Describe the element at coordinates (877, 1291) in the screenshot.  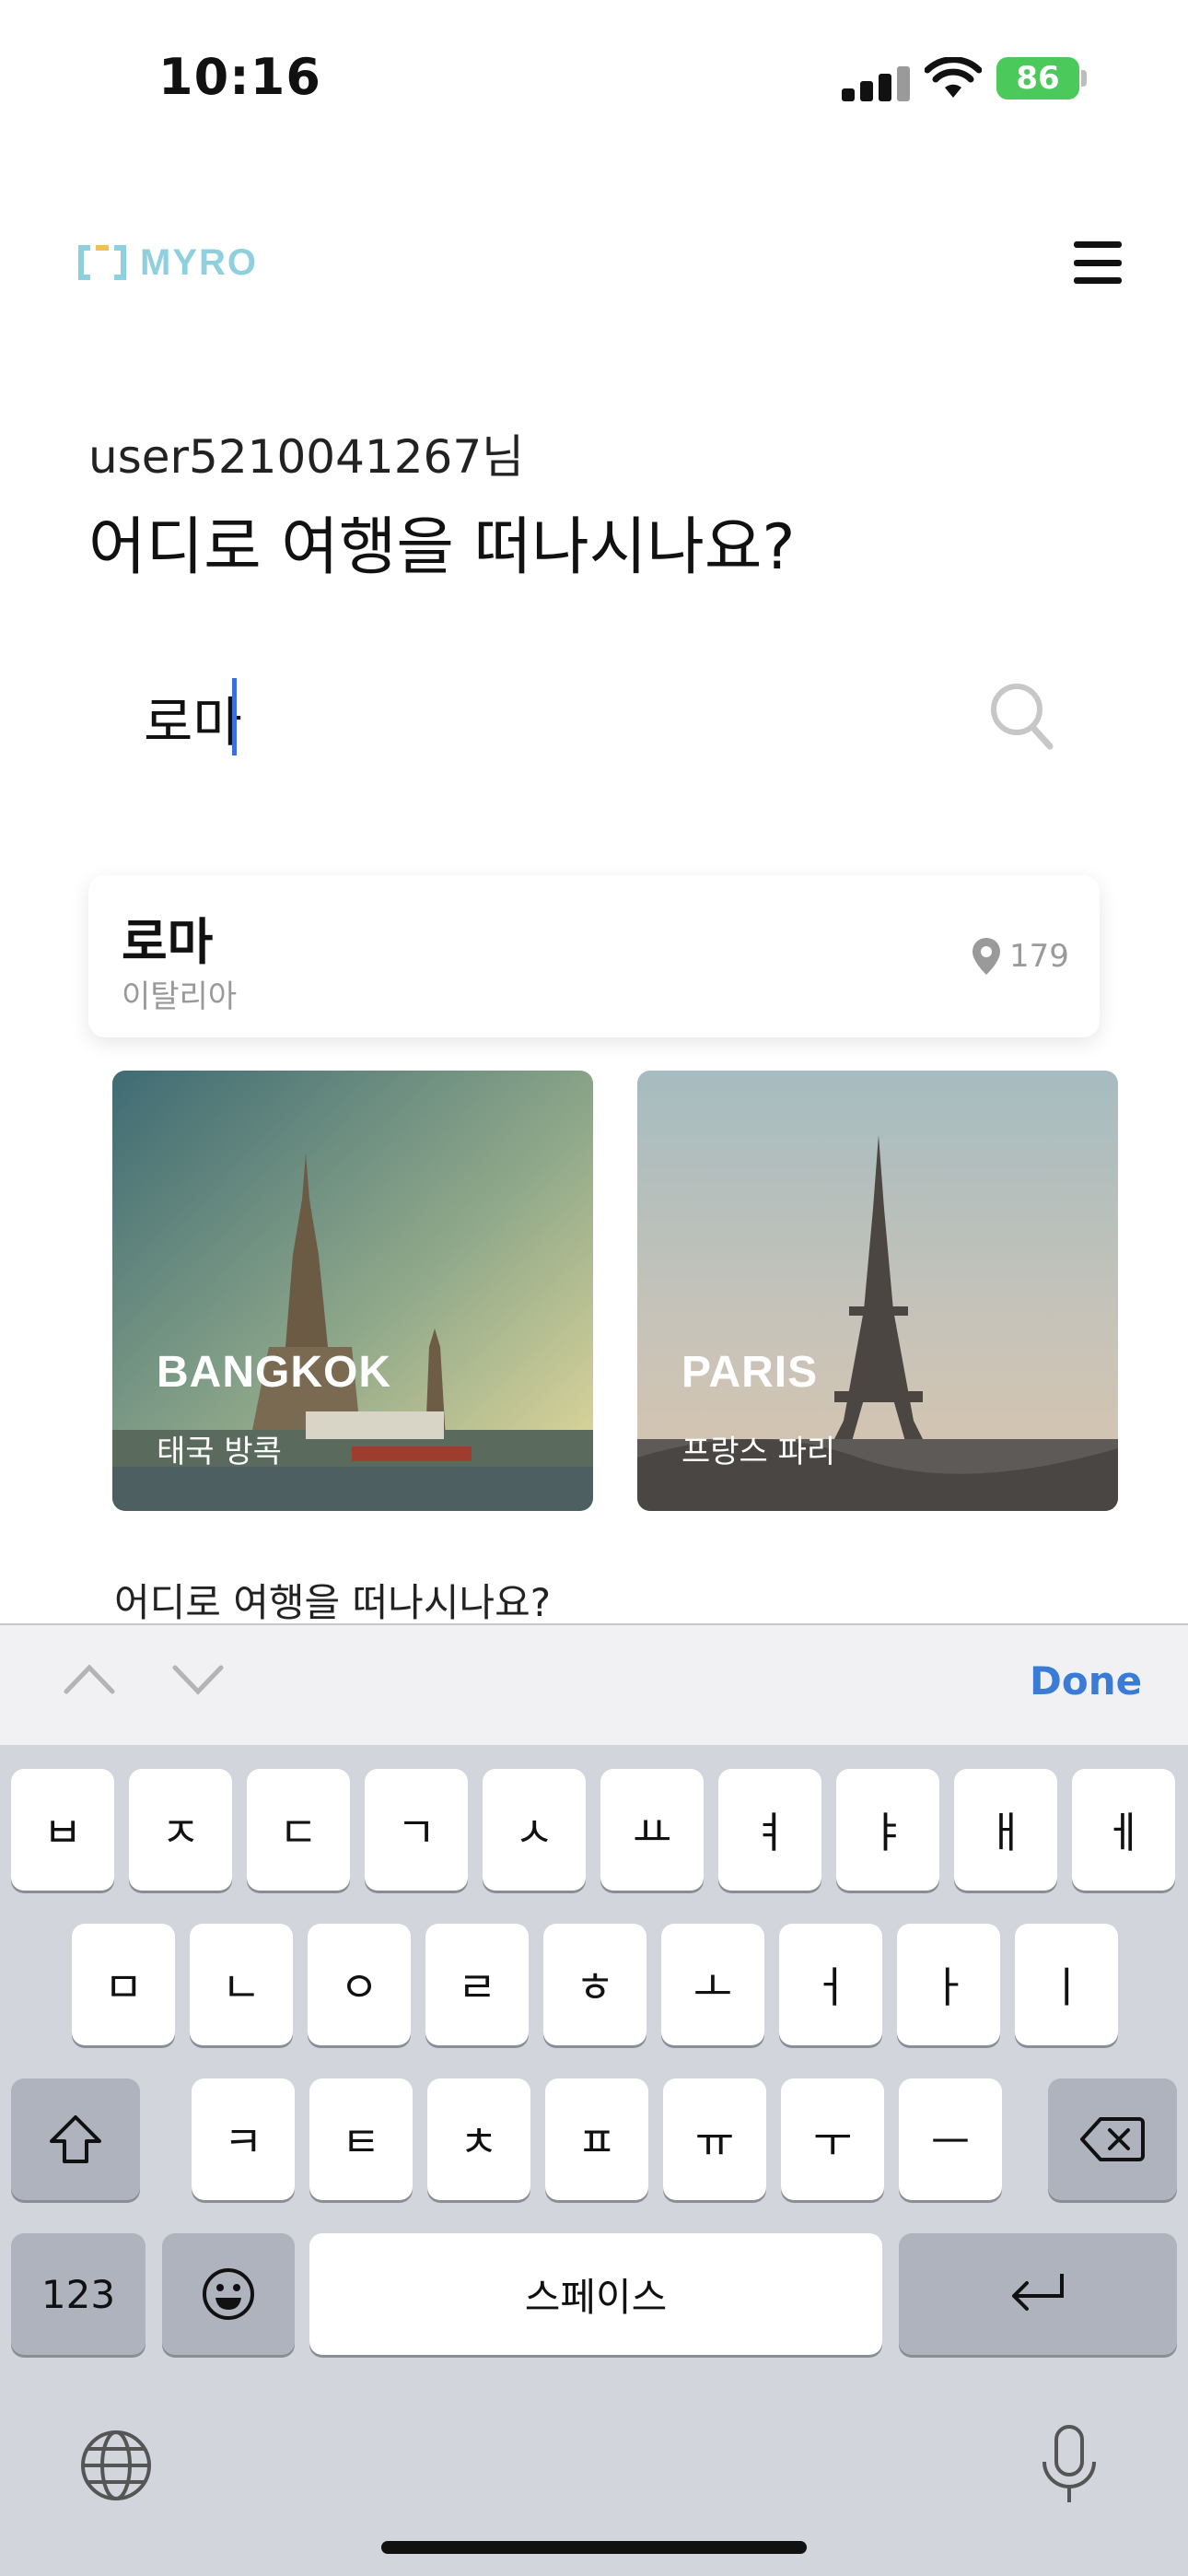
I see `destination-card-paris: PARIS 프랑스 파리` at that location.